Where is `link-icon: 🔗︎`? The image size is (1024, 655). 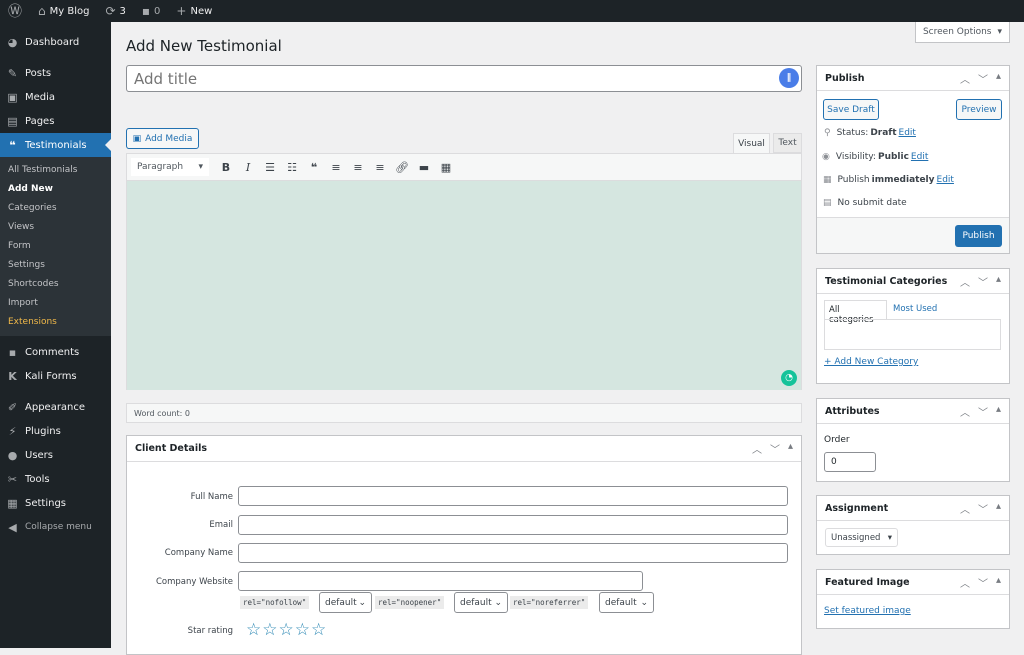 link-icon: 🔗︎ is located at coordinates (402, 167).